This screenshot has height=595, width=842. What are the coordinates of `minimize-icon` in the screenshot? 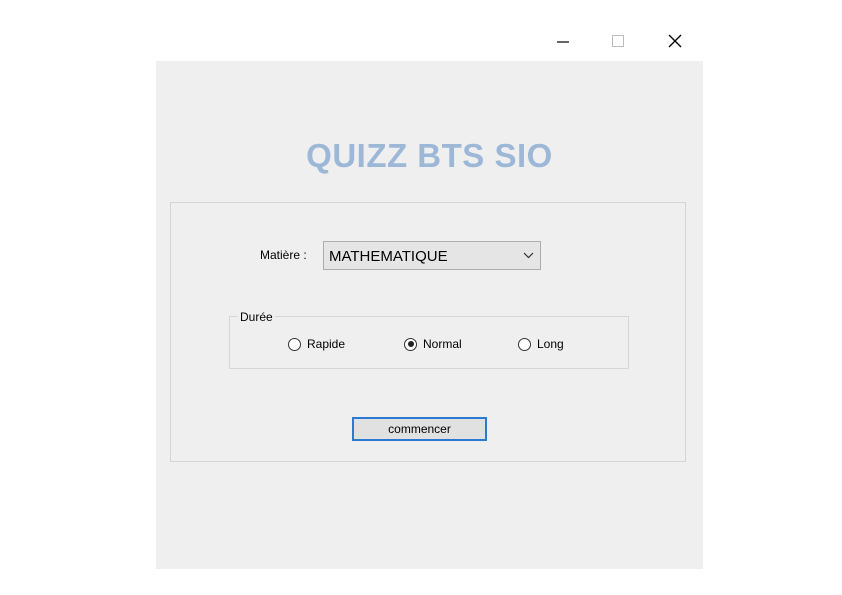 It's located at (563, 42).